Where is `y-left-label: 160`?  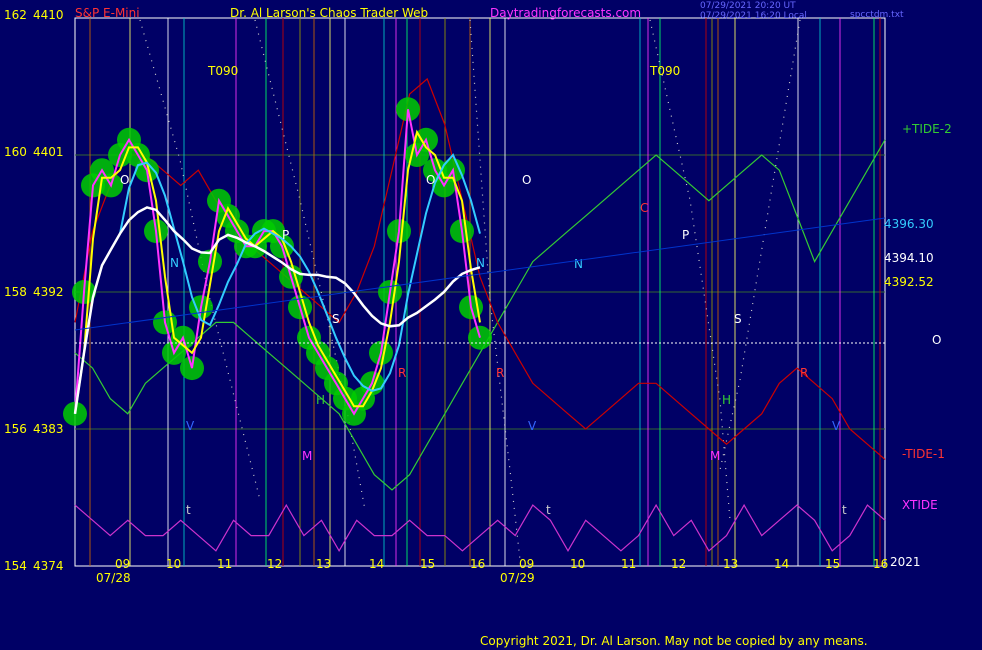 y-left-label: 160 is located at coordinates (15, 152).